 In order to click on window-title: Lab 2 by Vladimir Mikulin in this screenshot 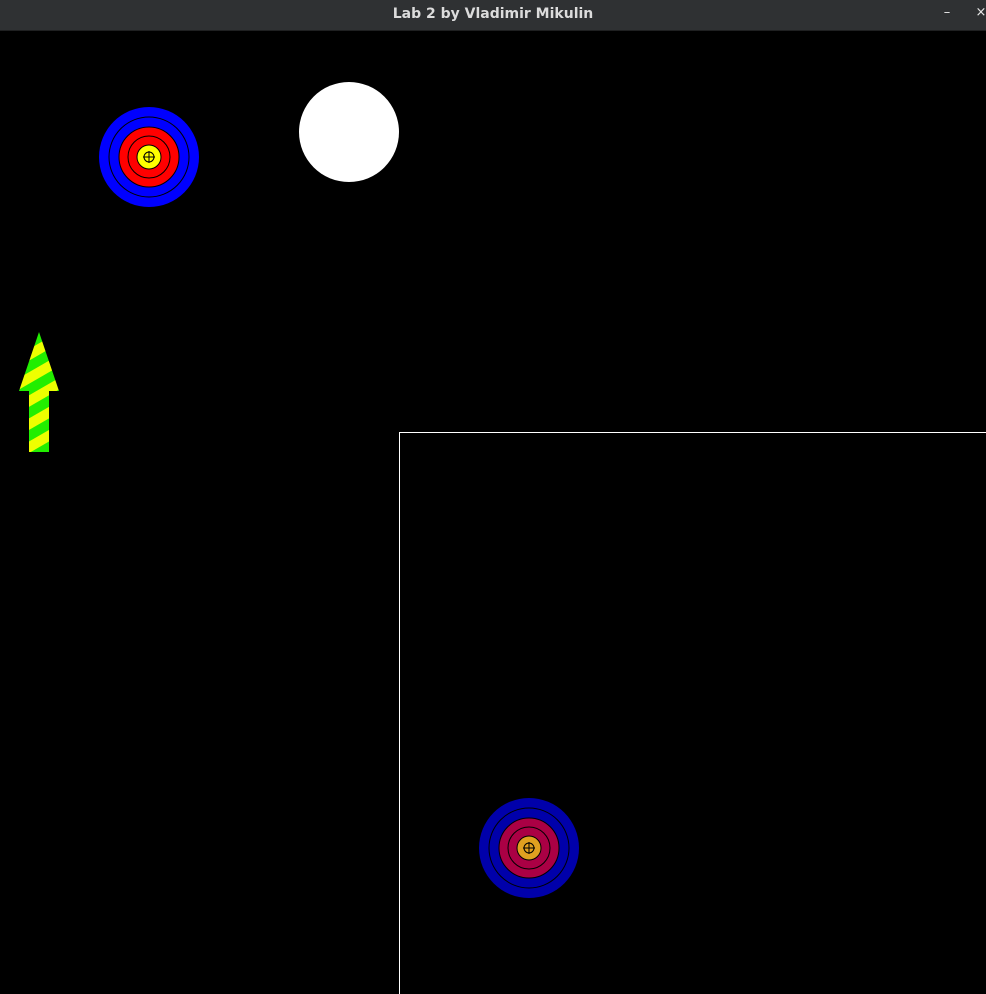, I will do `click(493, 14)`.